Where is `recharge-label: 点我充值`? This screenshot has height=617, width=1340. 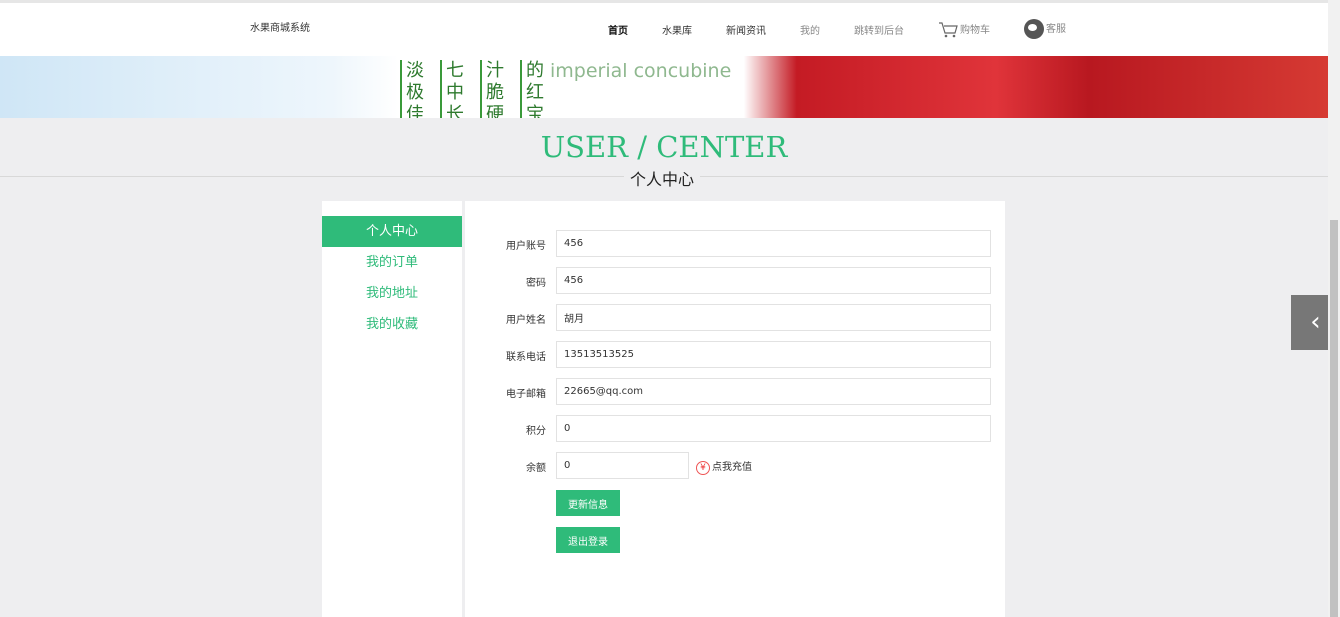
recharge-label: 点我充值 is located at coordinates (732, 467).